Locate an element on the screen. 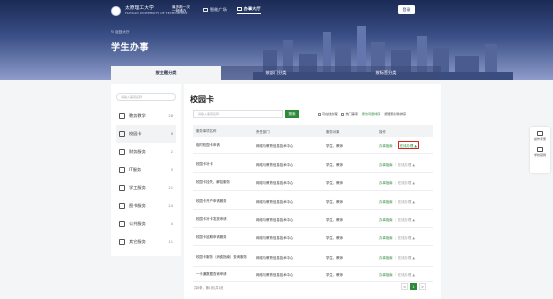  nav-service-hall: 办事大厅 is located at coordinates (248, 10).